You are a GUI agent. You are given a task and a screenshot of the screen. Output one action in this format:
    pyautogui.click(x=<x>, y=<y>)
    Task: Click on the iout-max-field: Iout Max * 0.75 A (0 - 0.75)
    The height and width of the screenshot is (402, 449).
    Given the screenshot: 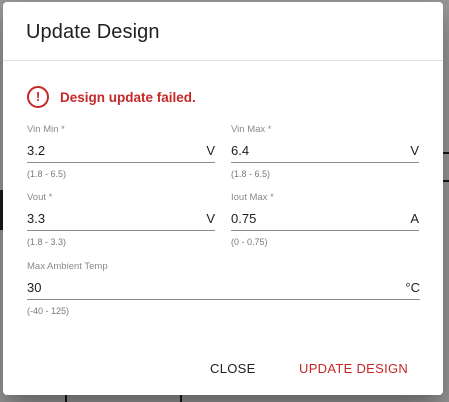 What is the action you would take?
    pyautogui.click(x=325, y=220)
    